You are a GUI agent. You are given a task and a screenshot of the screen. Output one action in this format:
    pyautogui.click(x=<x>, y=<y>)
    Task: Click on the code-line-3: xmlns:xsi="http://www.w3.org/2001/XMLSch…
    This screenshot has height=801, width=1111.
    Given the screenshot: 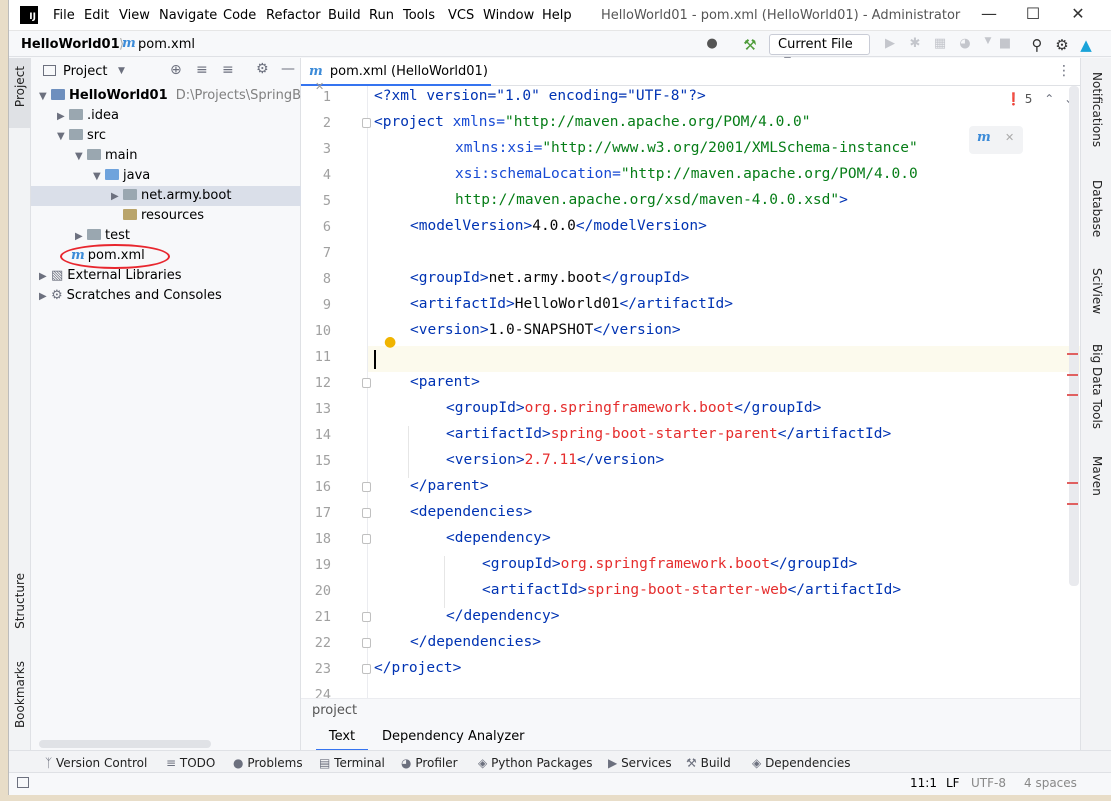 What is the action you would take?
    pyautogui.click(x=686, y=148)
    